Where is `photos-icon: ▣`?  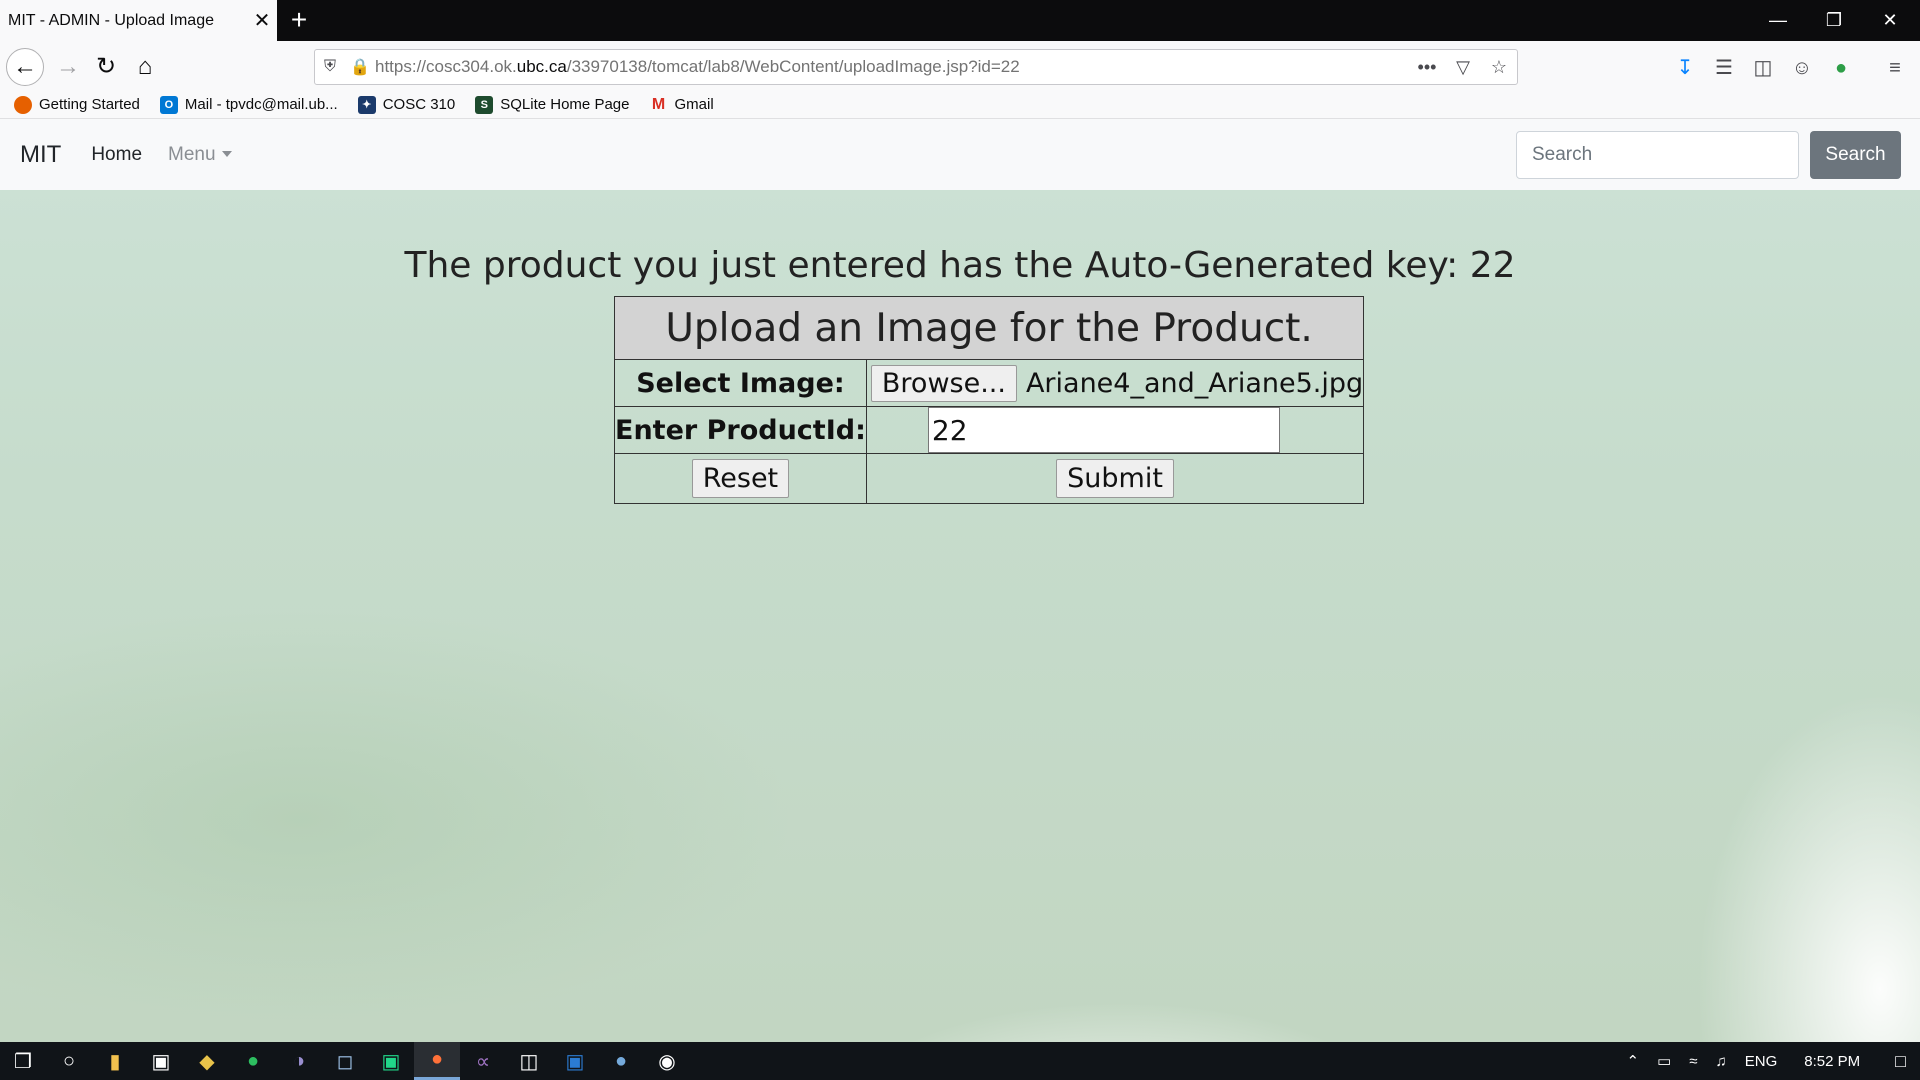 photos-icon: ▣ is located at coordinates (161, 1061).